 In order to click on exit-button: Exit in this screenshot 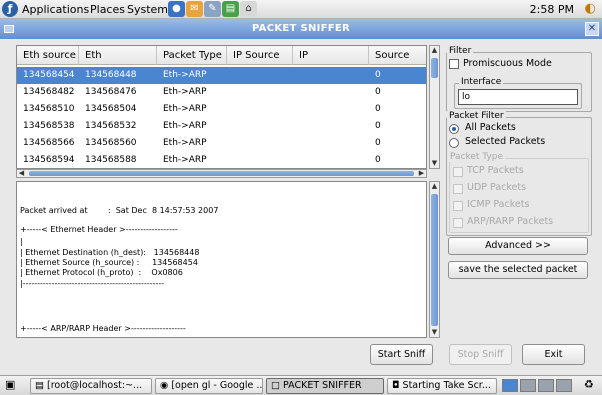, I will do `click(553, 354)`.